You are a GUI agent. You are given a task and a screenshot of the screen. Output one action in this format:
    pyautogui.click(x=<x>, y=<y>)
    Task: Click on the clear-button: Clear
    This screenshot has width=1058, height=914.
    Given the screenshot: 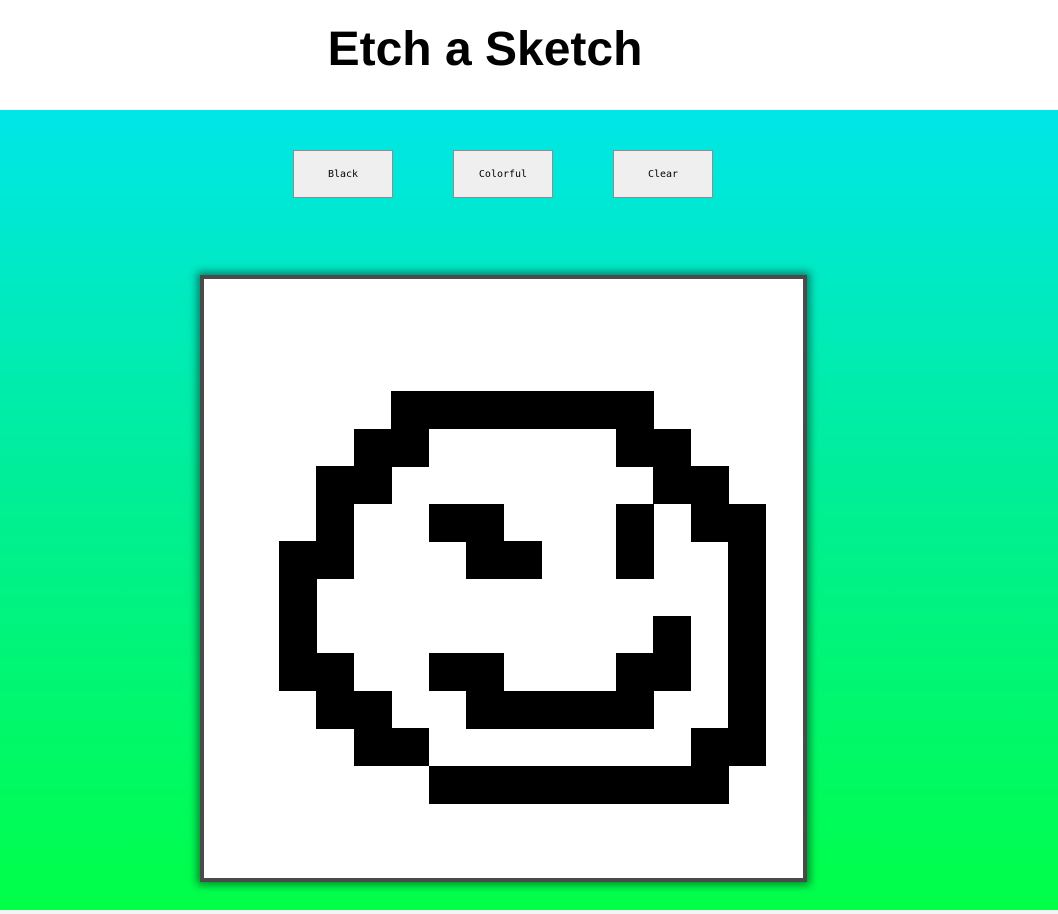 What is the action you would take?
    pyautogui.click(x=663, y=174)
    